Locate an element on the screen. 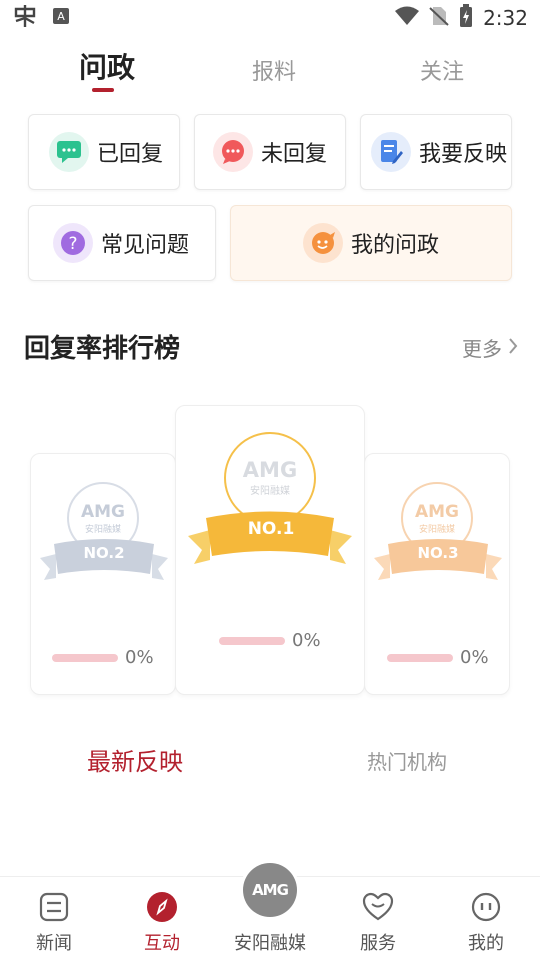 Image resolution: width=540 pixels, height=960 pixels. feedback-label: 我要反映 is located at coordinates (463, 154).